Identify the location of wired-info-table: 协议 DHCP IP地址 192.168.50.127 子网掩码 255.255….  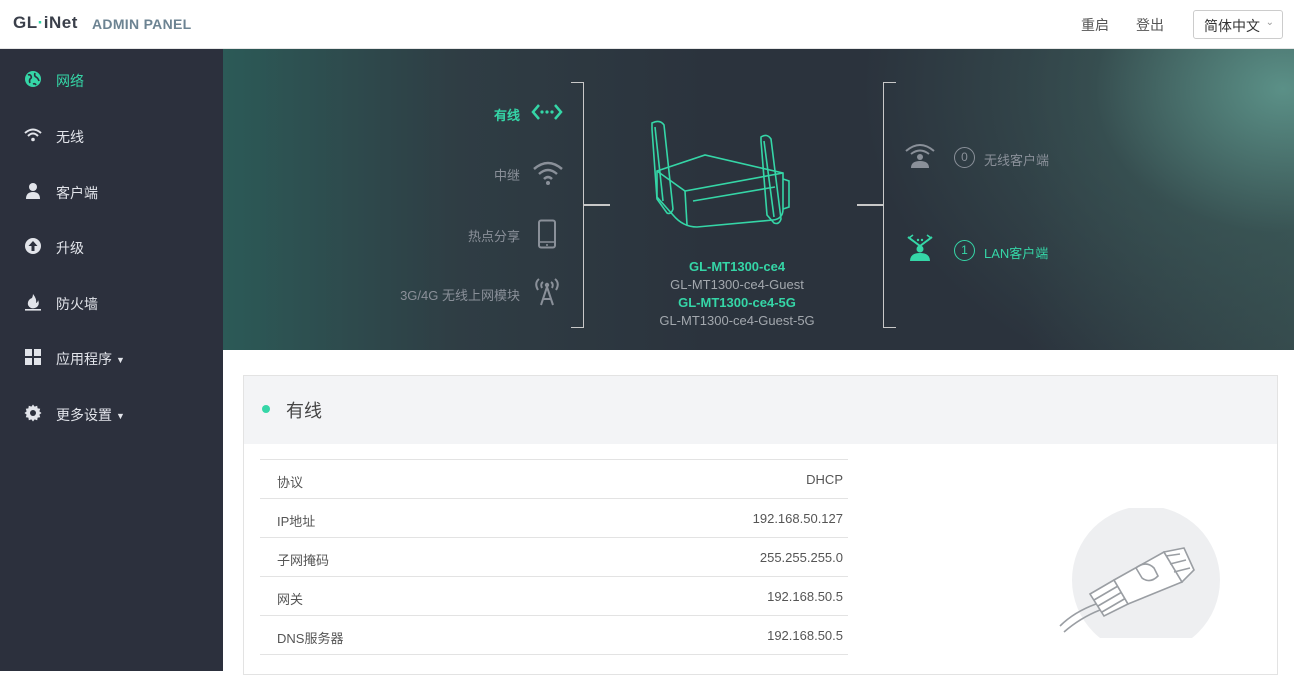
(554, 557).